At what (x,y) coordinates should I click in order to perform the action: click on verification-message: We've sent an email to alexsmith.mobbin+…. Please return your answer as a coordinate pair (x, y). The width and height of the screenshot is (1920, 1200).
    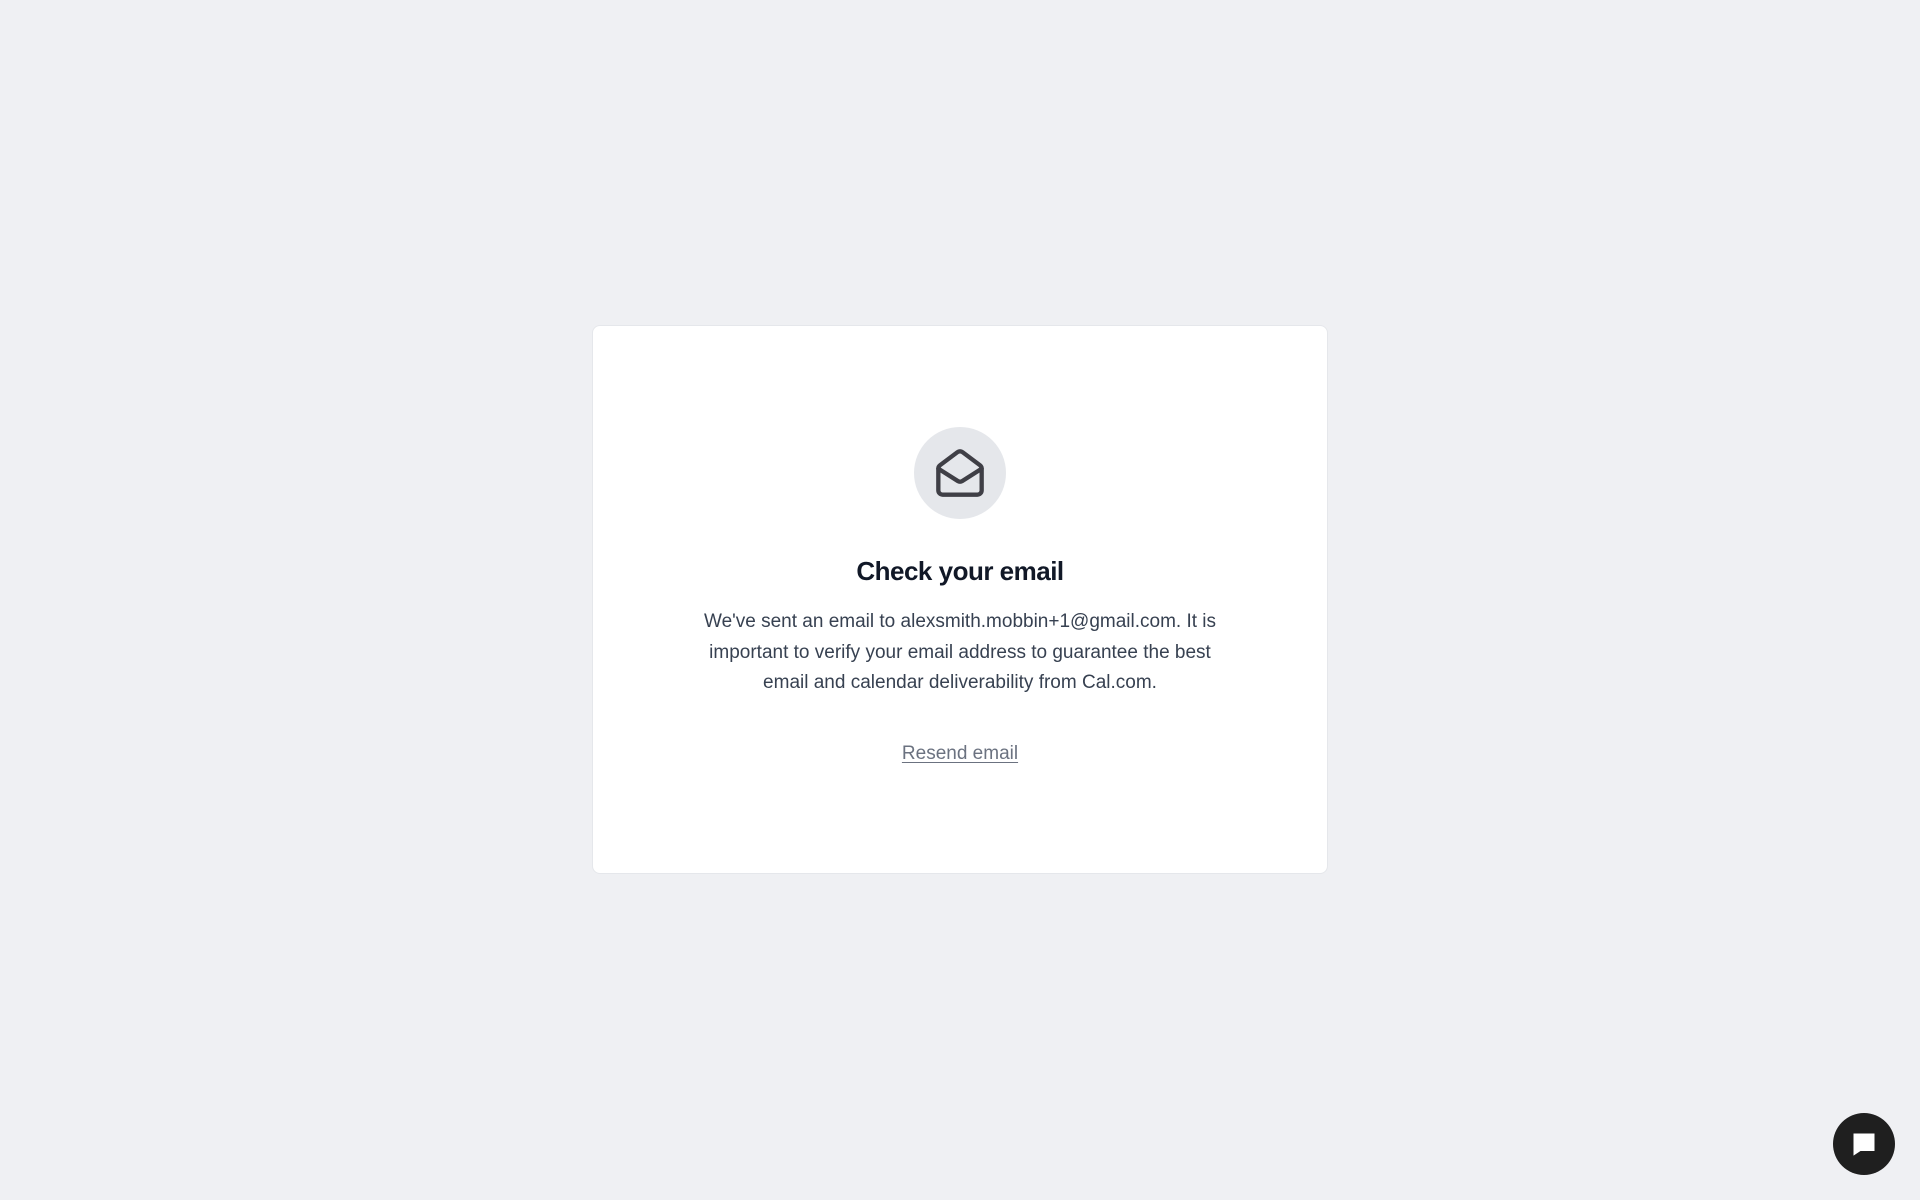
    Looking at the image, I should click on (960, 652).